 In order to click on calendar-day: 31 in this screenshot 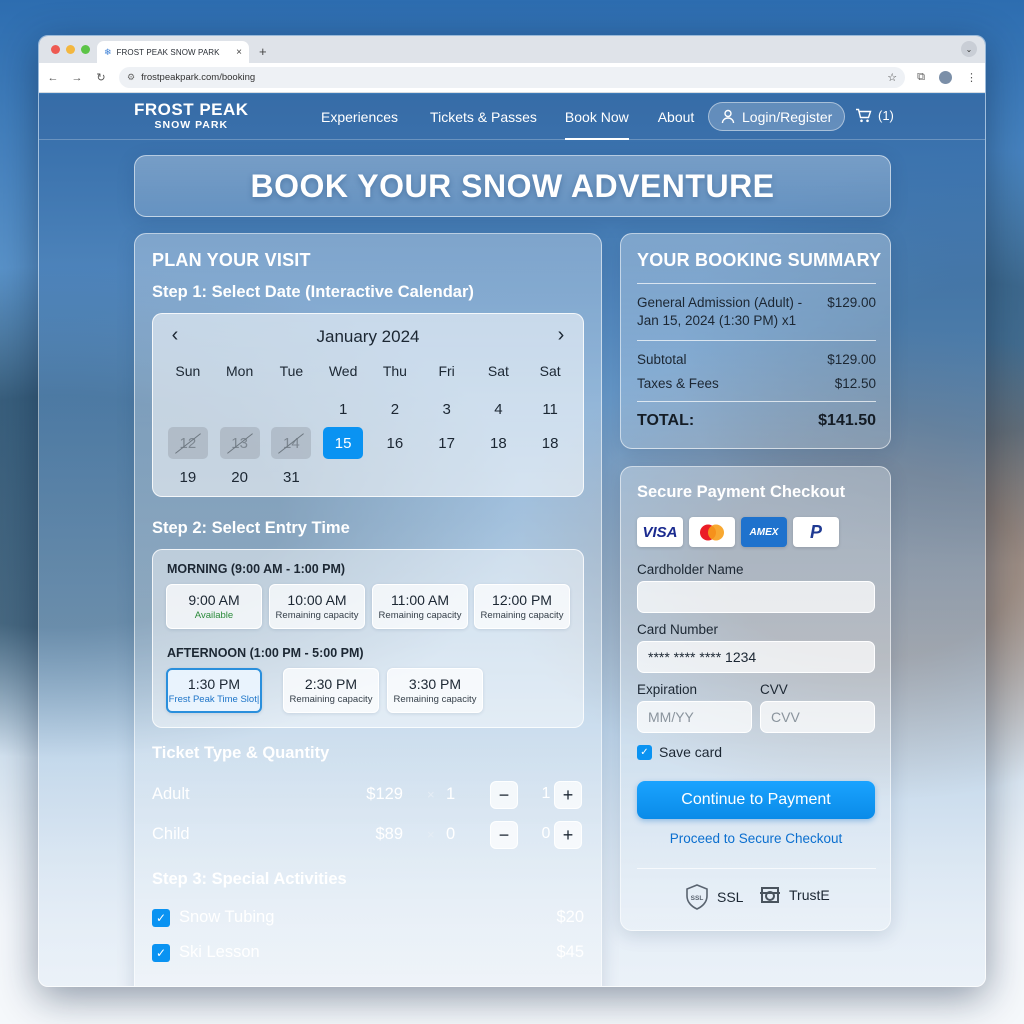, I will do `click(292, 477)`.